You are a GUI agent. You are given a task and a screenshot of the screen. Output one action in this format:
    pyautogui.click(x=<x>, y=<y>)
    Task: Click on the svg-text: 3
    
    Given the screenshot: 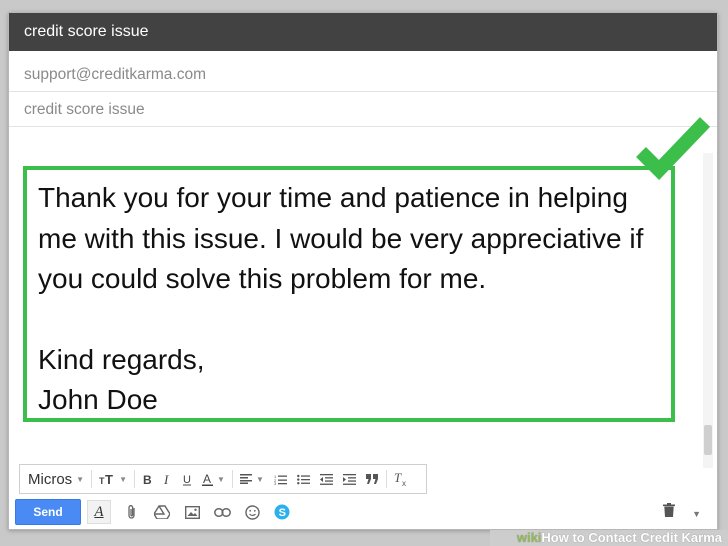 What is the action you would take?
    pyautogui.click(x=275, y=483)
    